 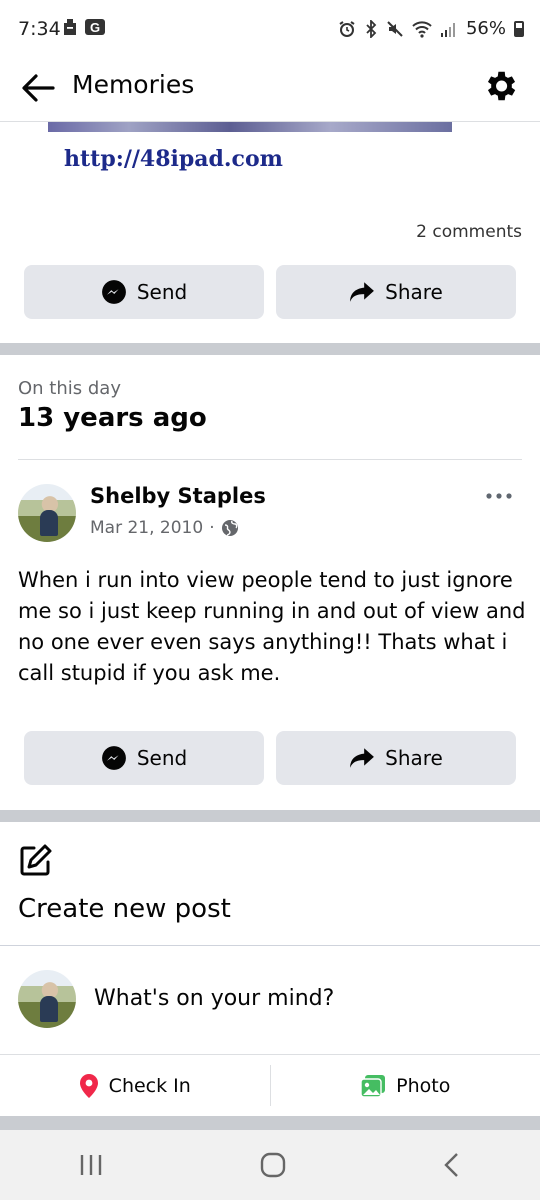 I want to click on memory-title: 13 years ago, so click(x=112, y=418).